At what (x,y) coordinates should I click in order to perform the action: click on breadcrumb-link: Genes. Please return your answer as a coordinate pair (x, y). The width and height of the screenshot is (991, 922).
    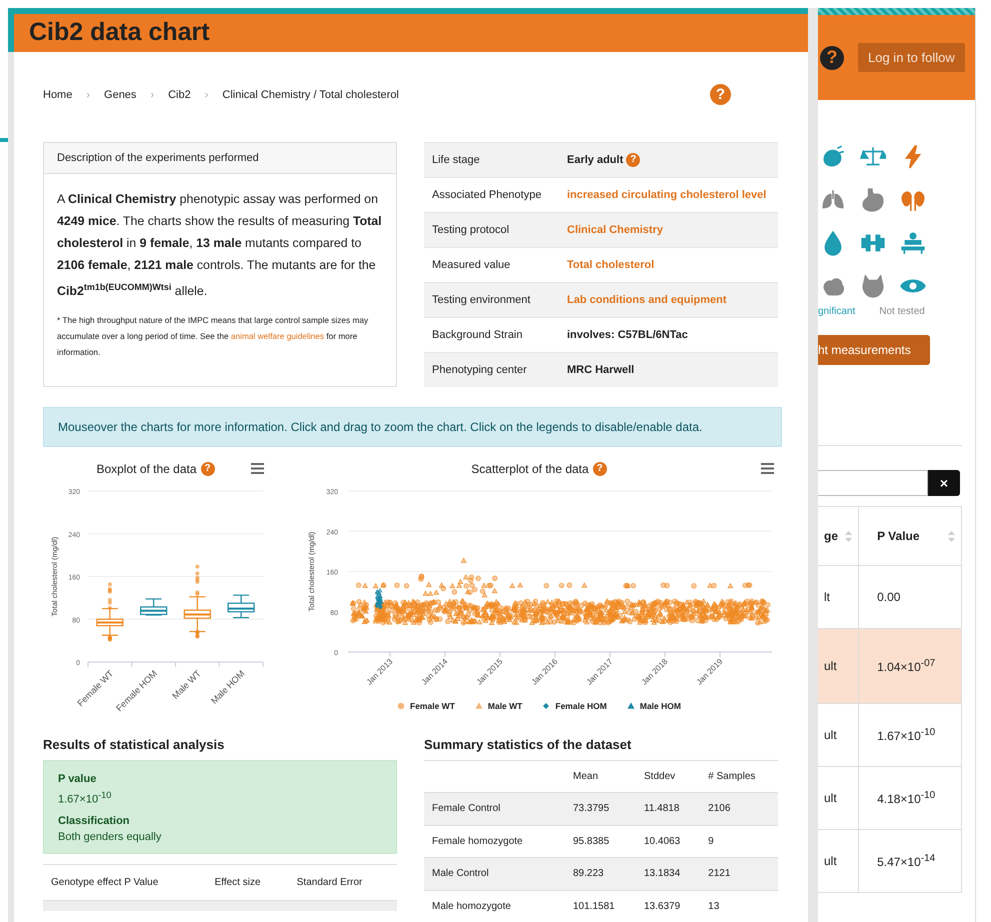
    Looking at the image, I should click on (120, 94).